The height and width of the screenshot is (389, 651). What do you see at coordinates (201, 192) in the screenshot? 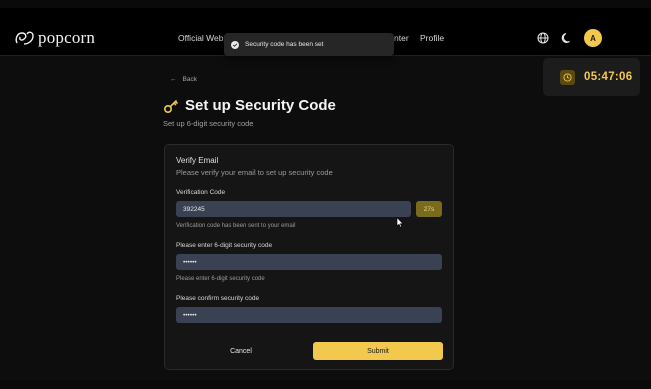
I see `verification-code-label: Verification Code` at bounding box center [201, 192].